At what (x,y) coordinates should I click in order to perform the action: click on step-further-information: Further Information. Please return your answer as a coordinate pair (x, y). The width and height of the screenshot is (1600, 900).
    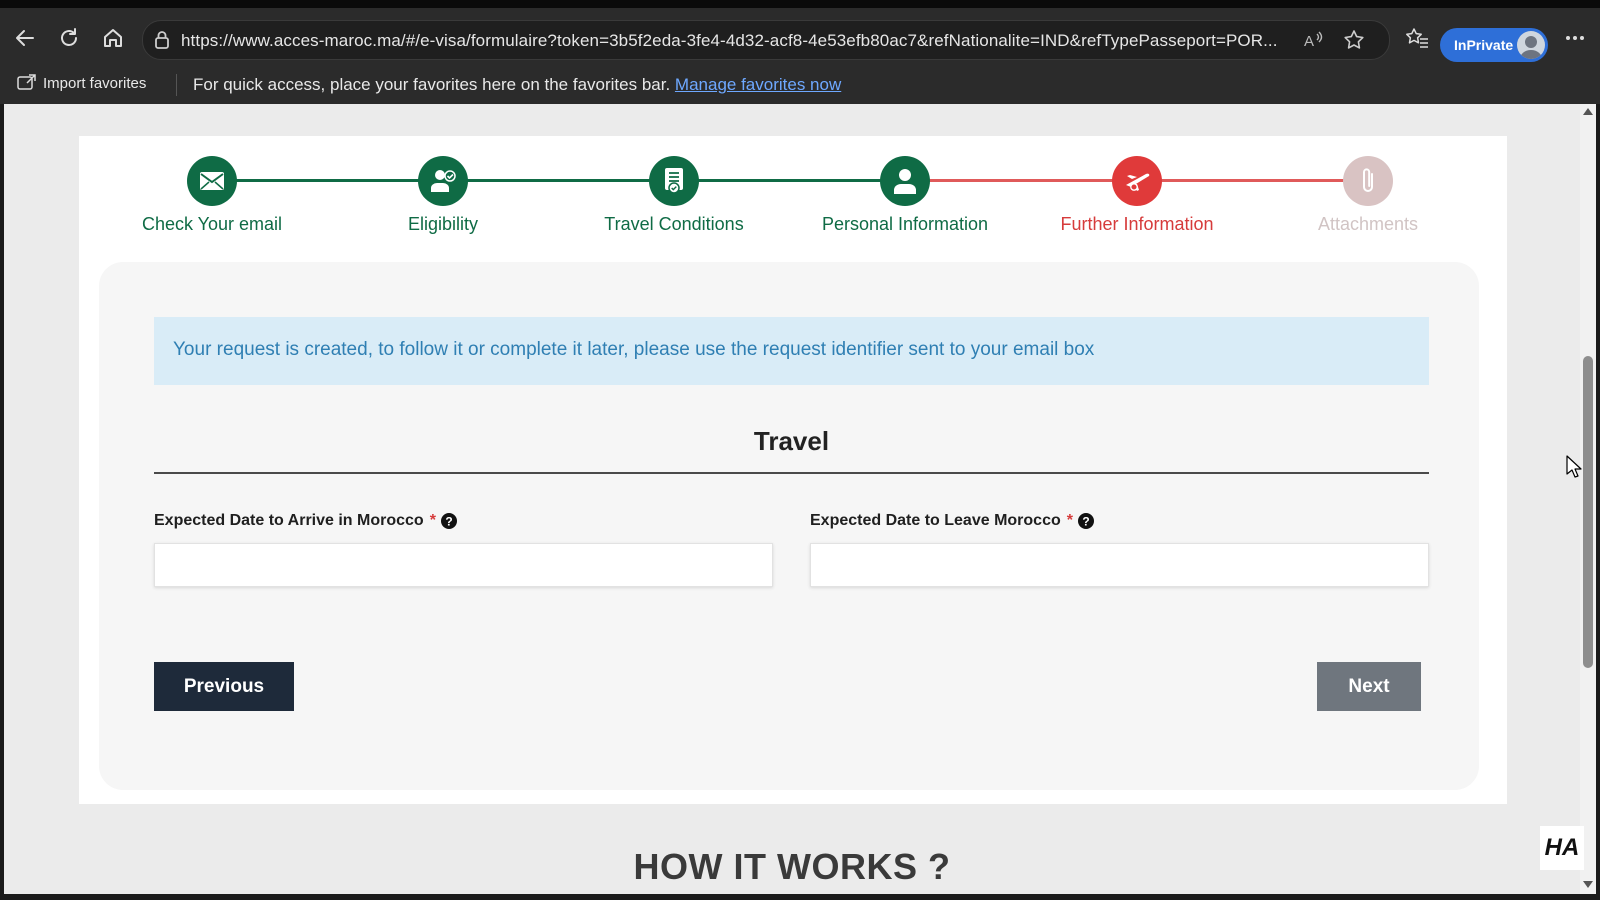
    Looking at the image, I should click on (1137, 195).